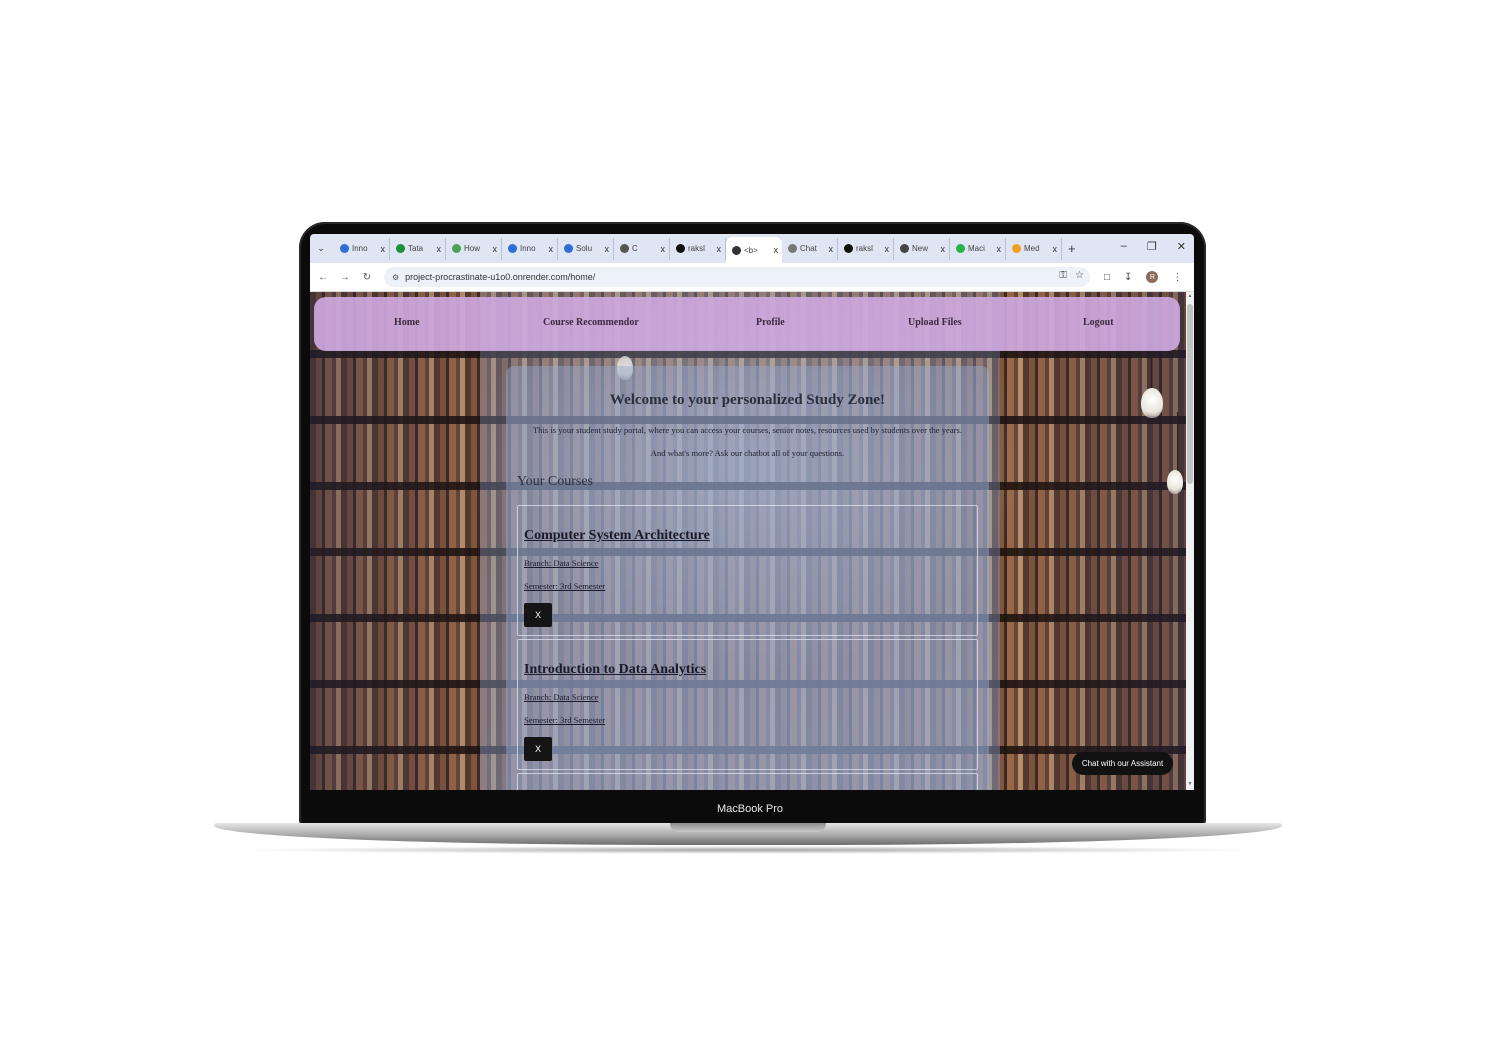 The image size is (1500, 1038). I want to click on browser-tab: How x, so click(474, 248).